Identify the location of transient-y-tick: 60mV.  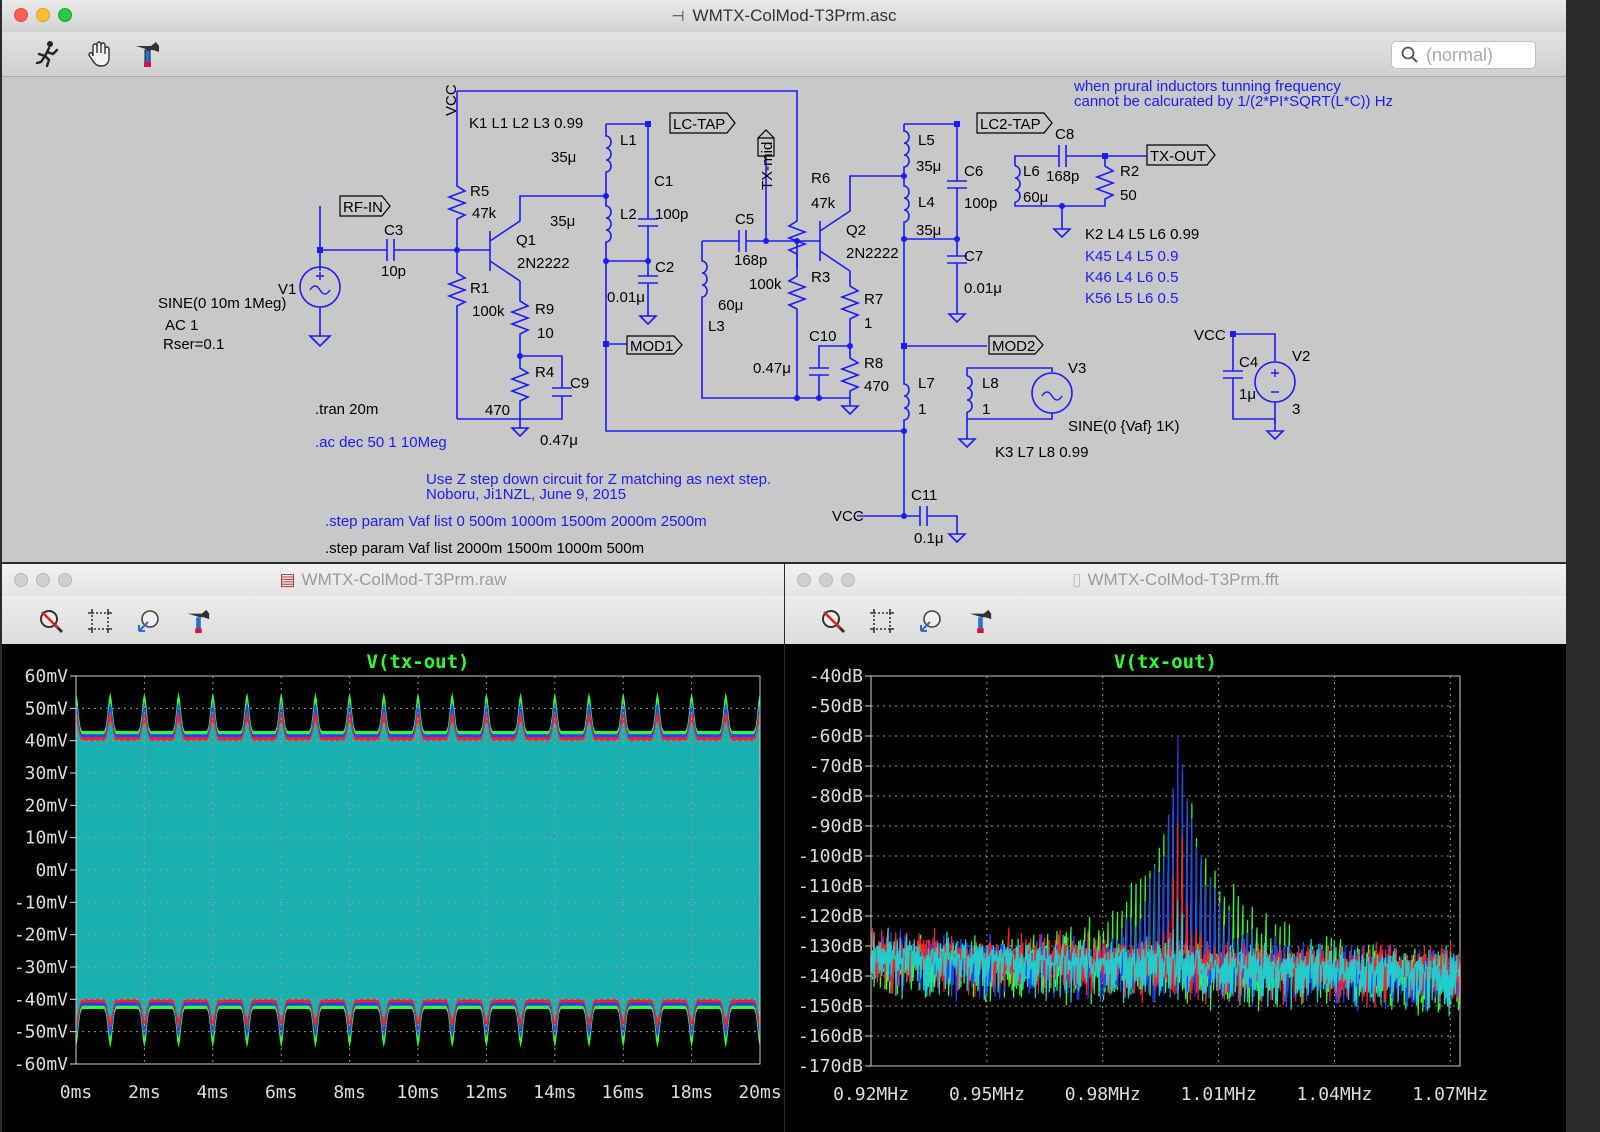
(47, 676).